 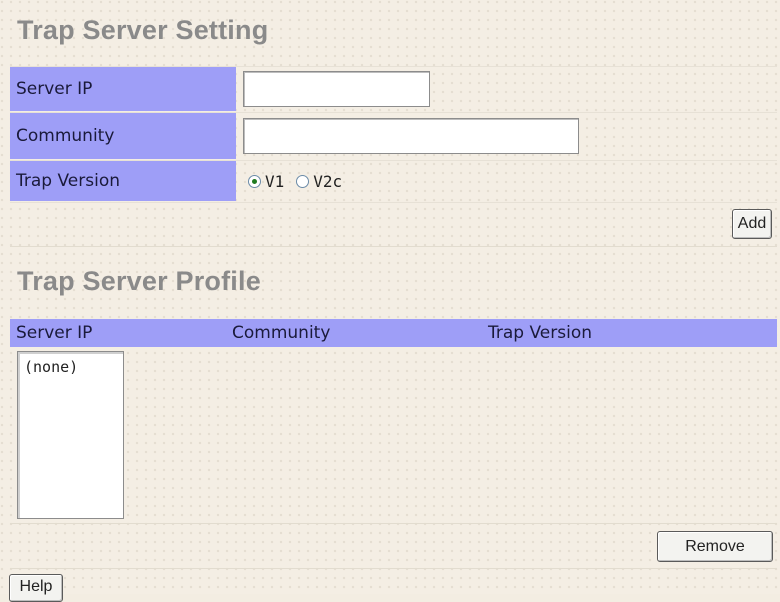 I want to click on help-button: Help, so click(x=36, y=588).